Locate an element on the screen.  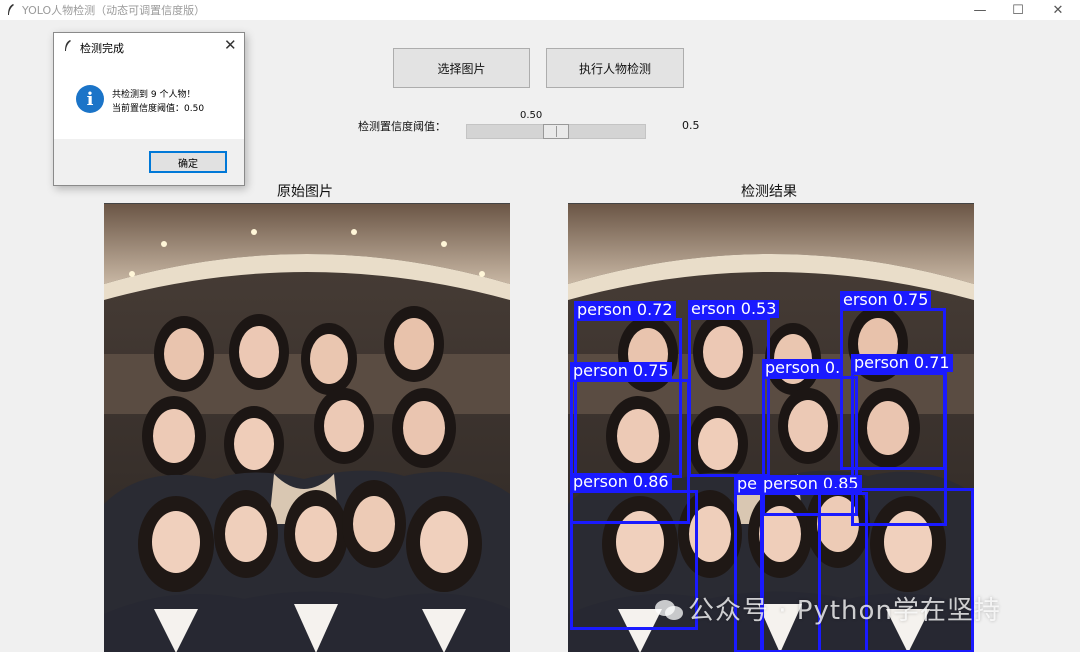
ok-button: 确定 is located at coordinates (188, 162).